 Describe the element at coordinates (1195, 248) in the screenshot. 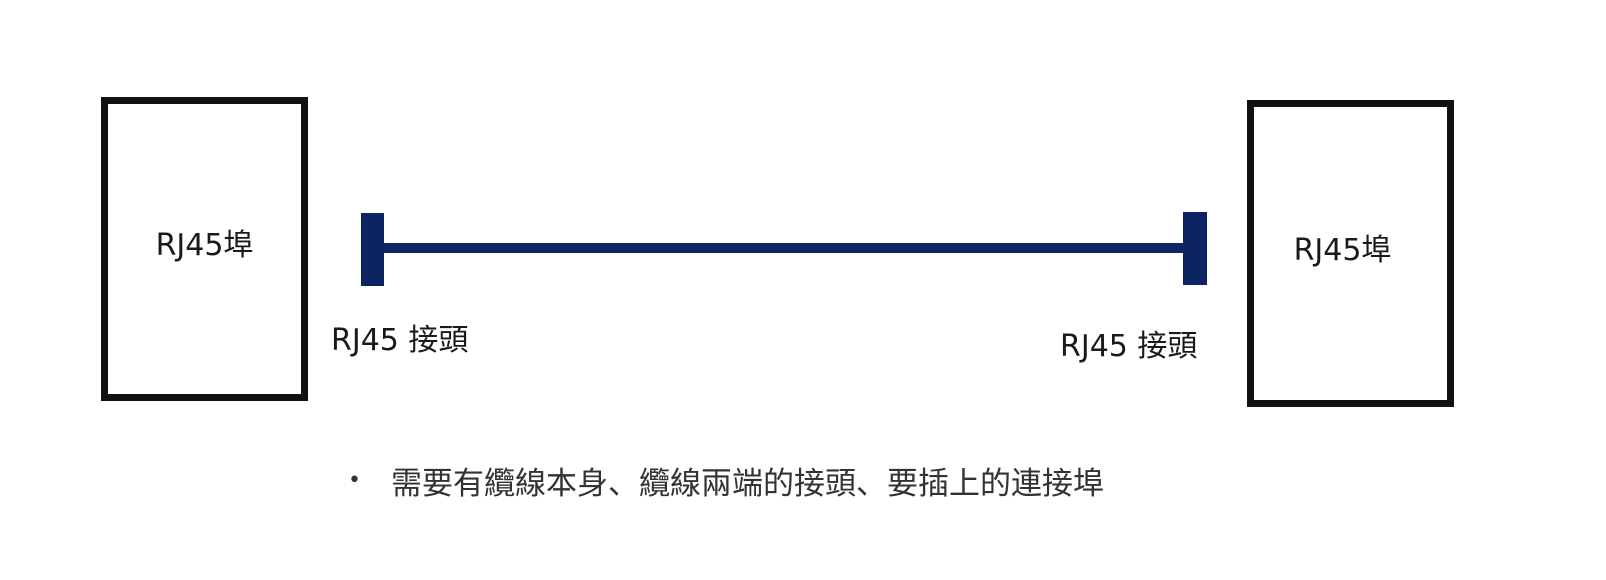

I see `rj45-connector-right` at that location.